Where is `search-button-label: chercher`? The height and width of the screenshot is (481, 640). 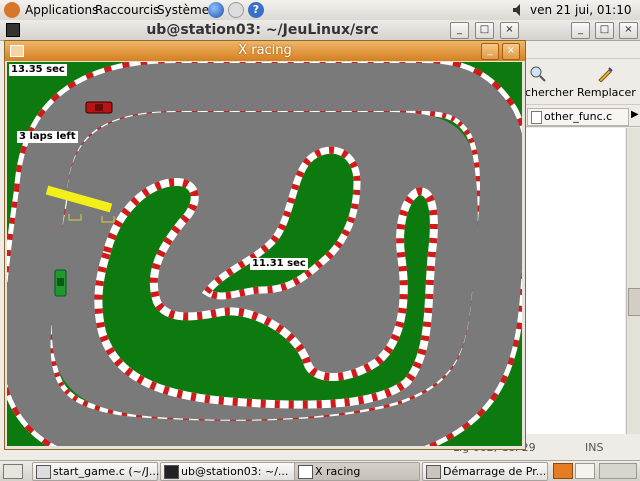 search-button-label: chercher is located at coordinates (549, 92).